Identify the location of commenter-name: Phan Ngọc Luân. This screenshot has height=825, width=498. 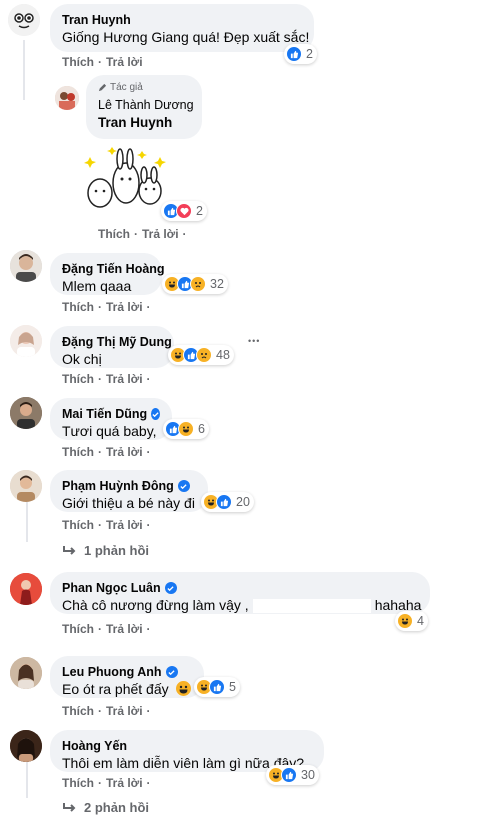
(240, 588).